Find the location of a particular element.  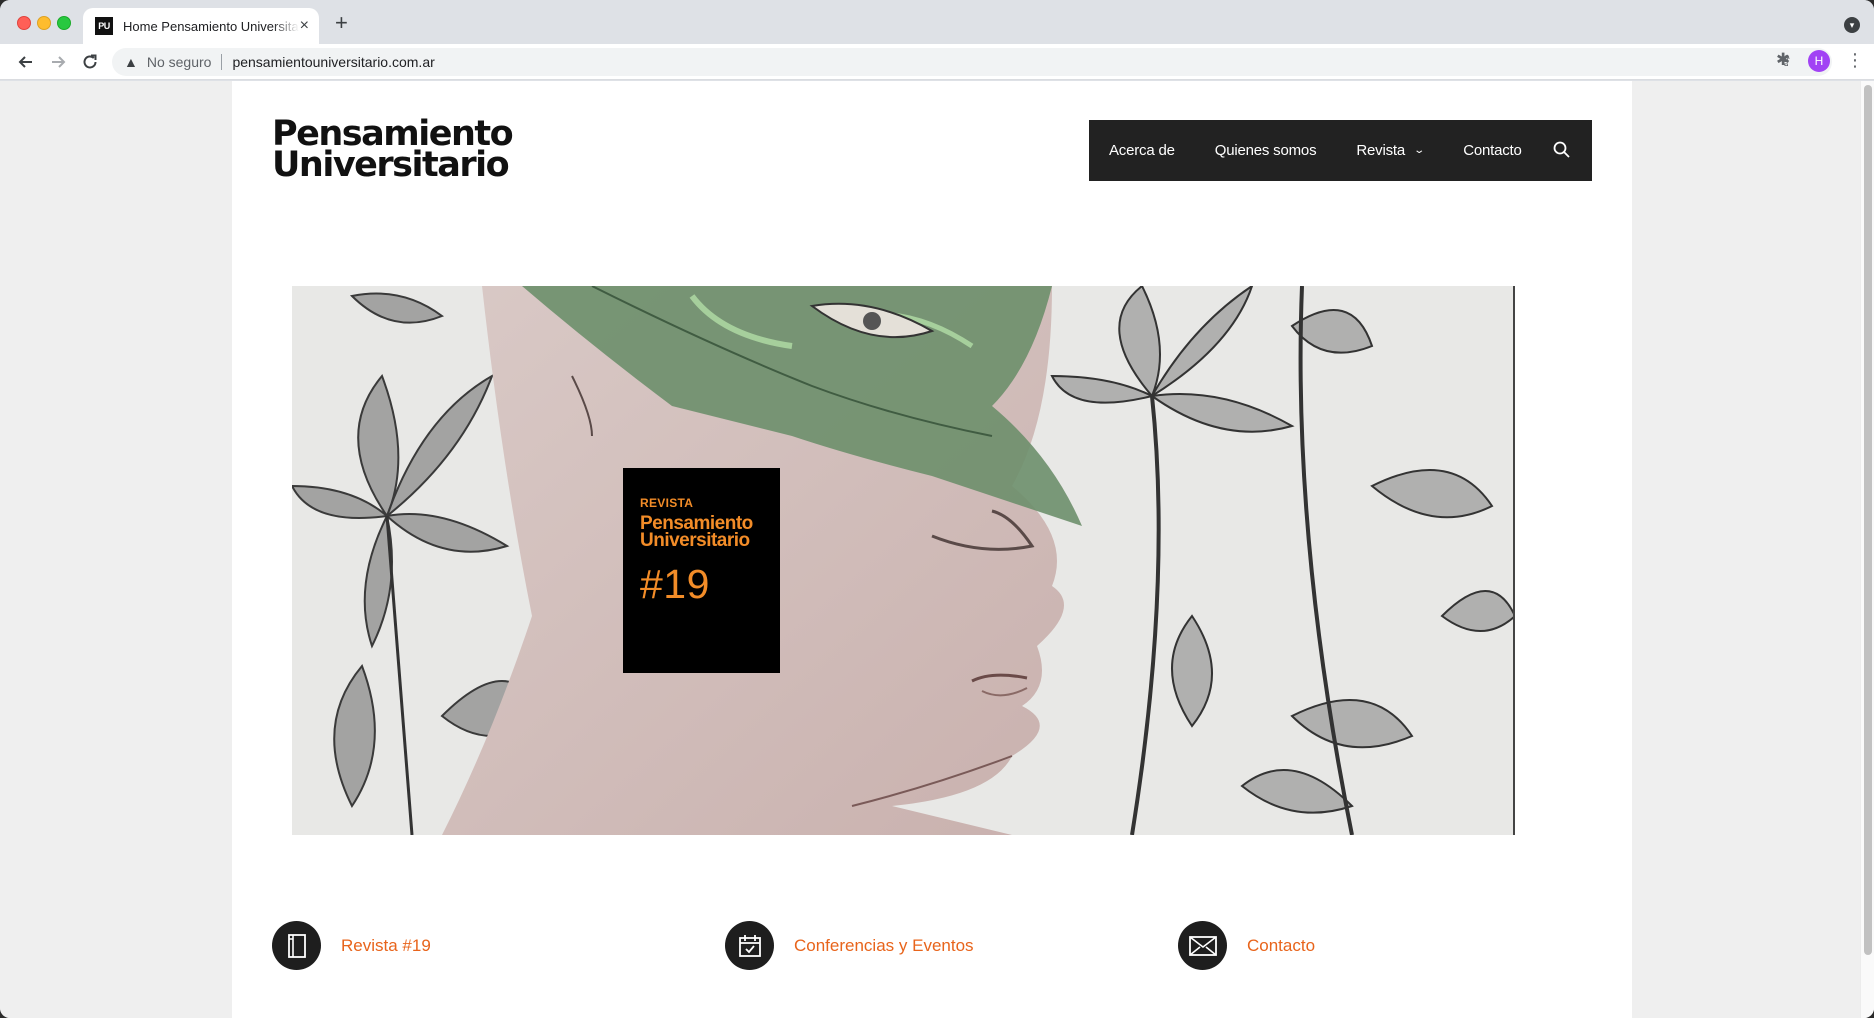

nav-item-contacto: Contacto is located at coordinates (1492, 150).